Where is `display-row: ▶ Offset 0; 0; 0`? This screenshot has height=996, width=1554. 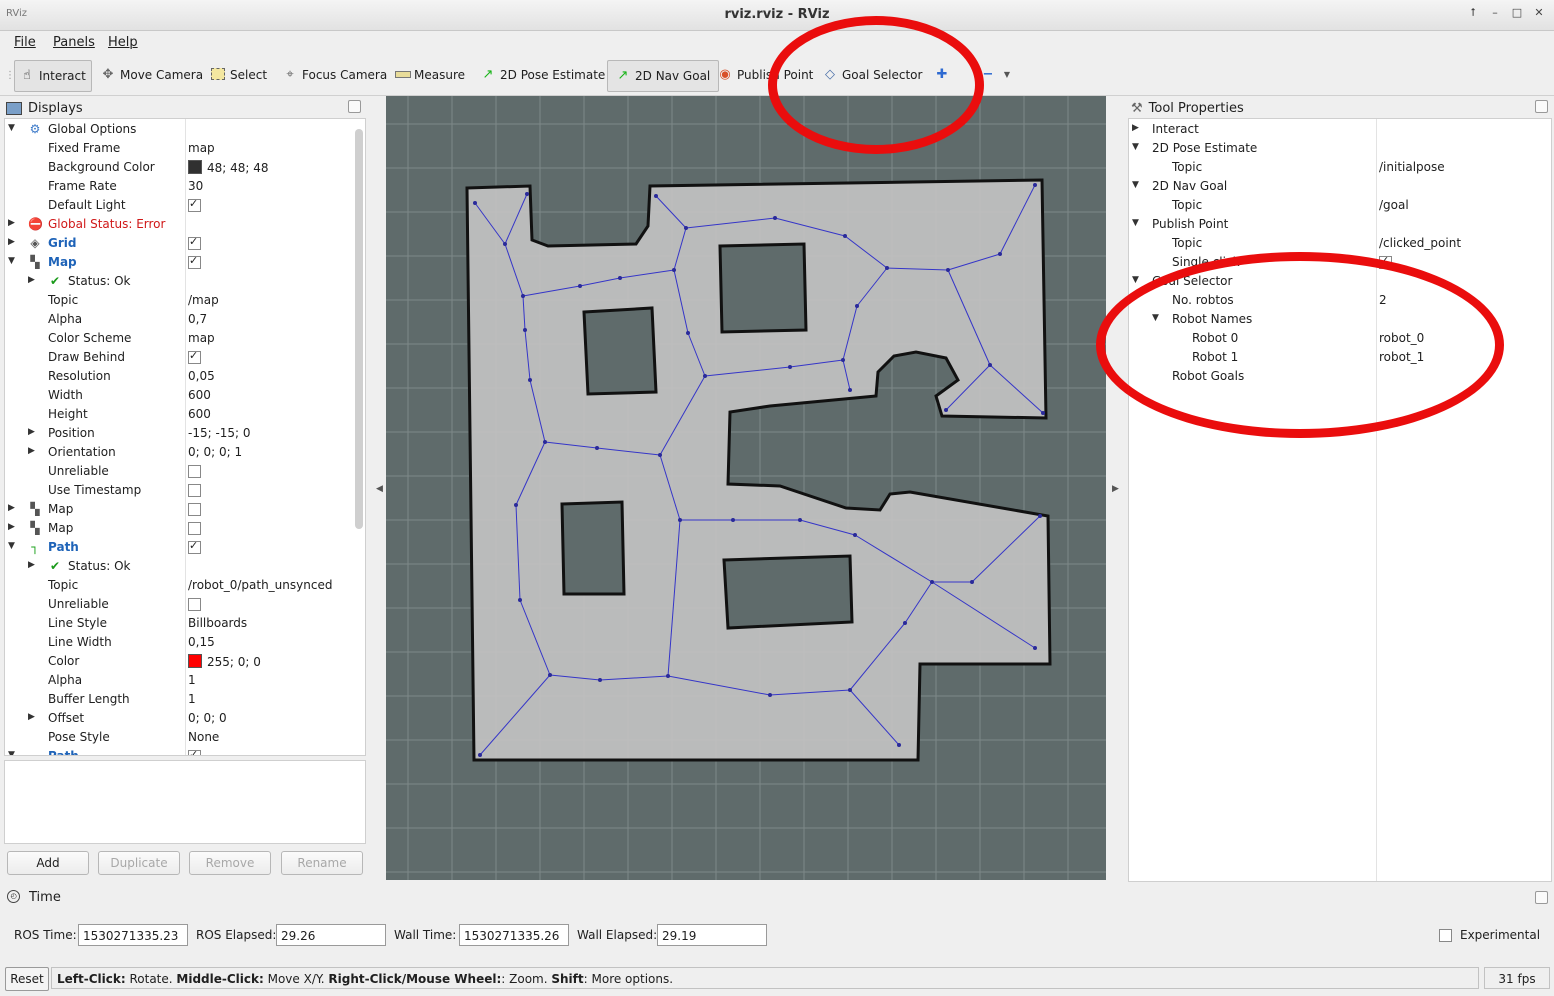 display-row: ▶ Offset 0; 0; 0 is located at coordinates (185, 718).